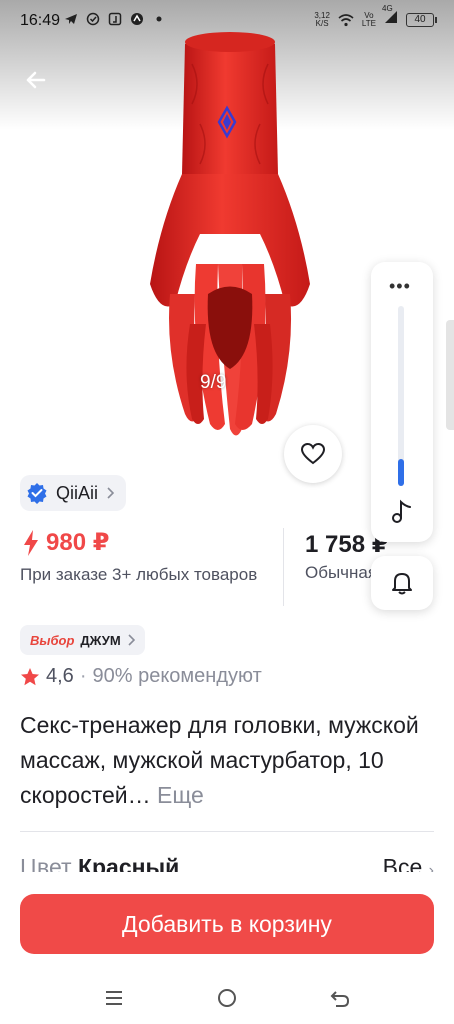 The image size is (454, 1024). What do you see at coordinates (401, 396) in the screenshot?
I see `volume-slider` at bounding box center [401, 396].